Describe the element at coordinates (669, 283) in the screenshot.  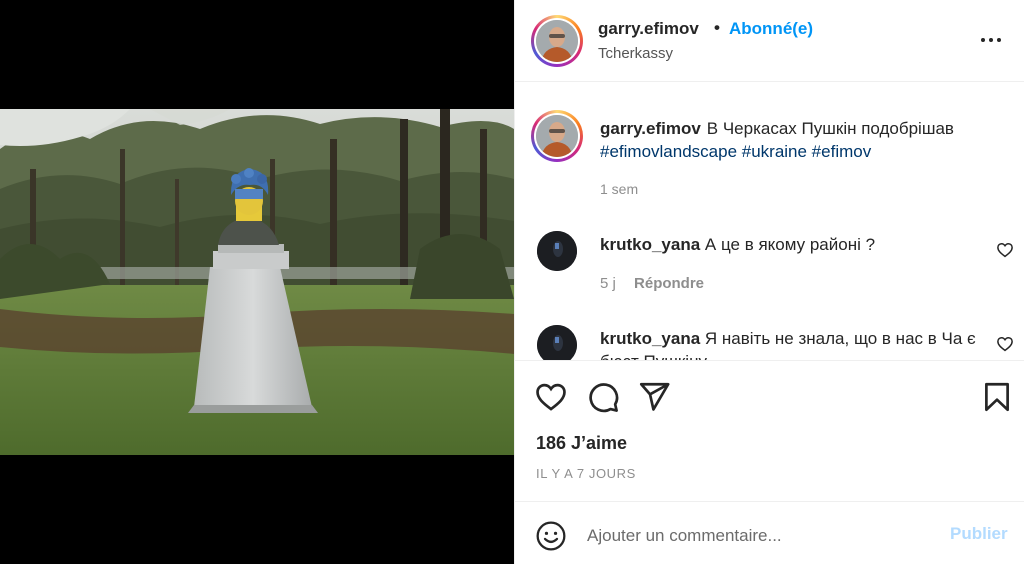
I see `reply-button: Répondre` at that location.